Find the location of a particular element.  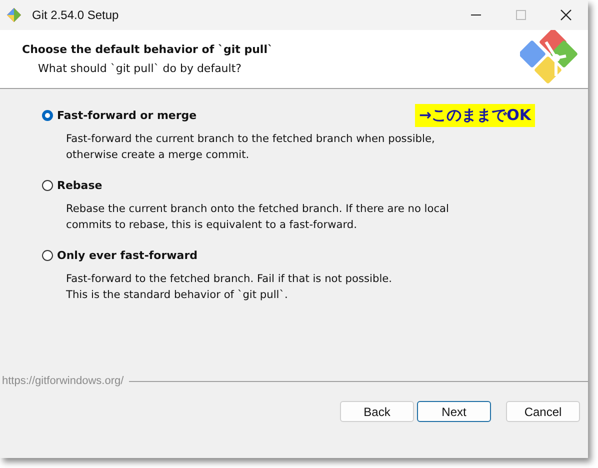

annotation-label: →このままでOK is located at coordinates (475, 115).